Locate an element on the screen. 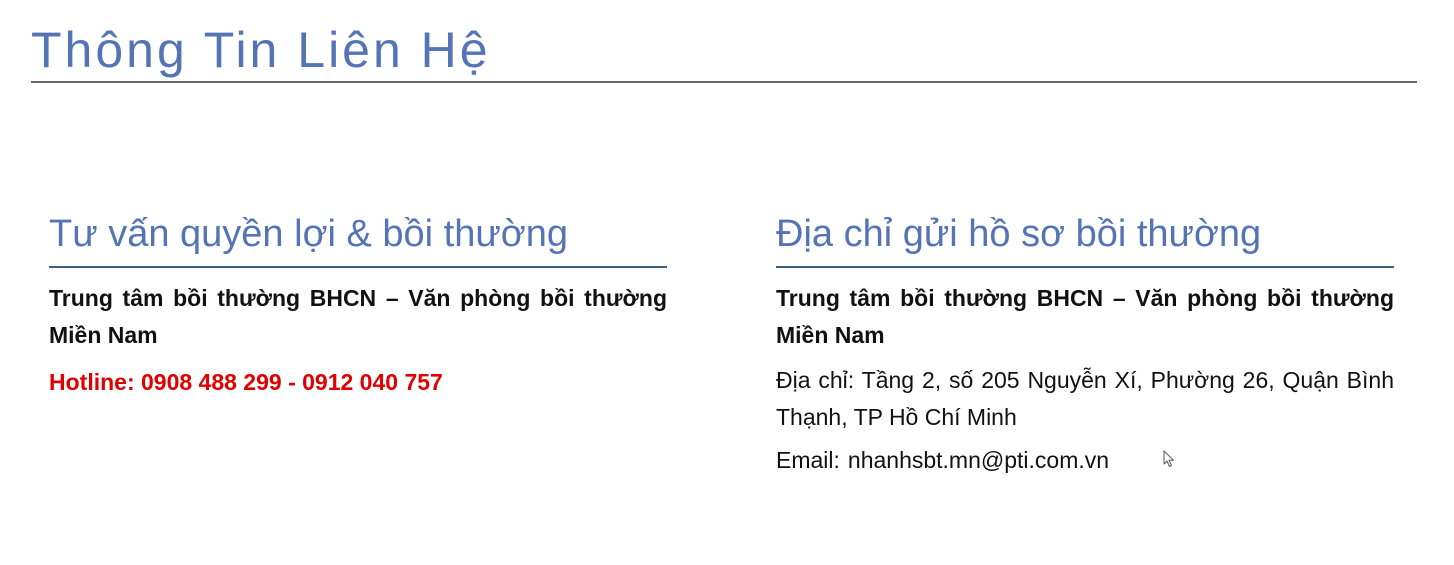  mouse-pointer-icon is located at coordinates (1168, 458).